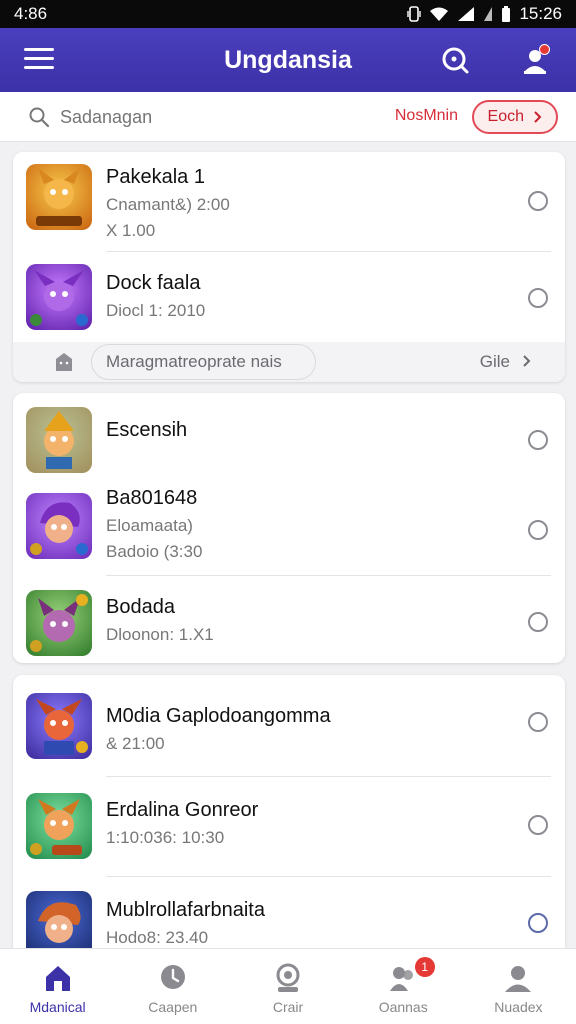 The width and height of the screenshot is (576, 1024). Describe the element at coordinates (426, 116) in the screenshot. I see `filter-label: NosMnin` at that location.